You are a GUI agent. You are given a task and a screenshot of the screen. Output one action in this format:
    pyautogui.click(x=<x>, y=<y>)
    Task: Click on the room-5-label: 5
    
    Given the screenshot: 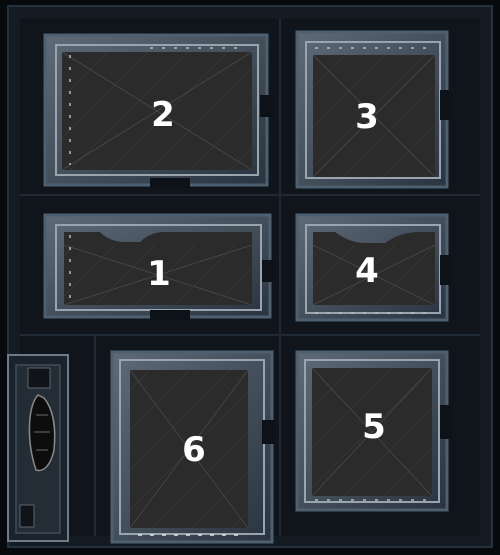 What is the action you would take?
    pyautogui.click(x=374, y=427)
    